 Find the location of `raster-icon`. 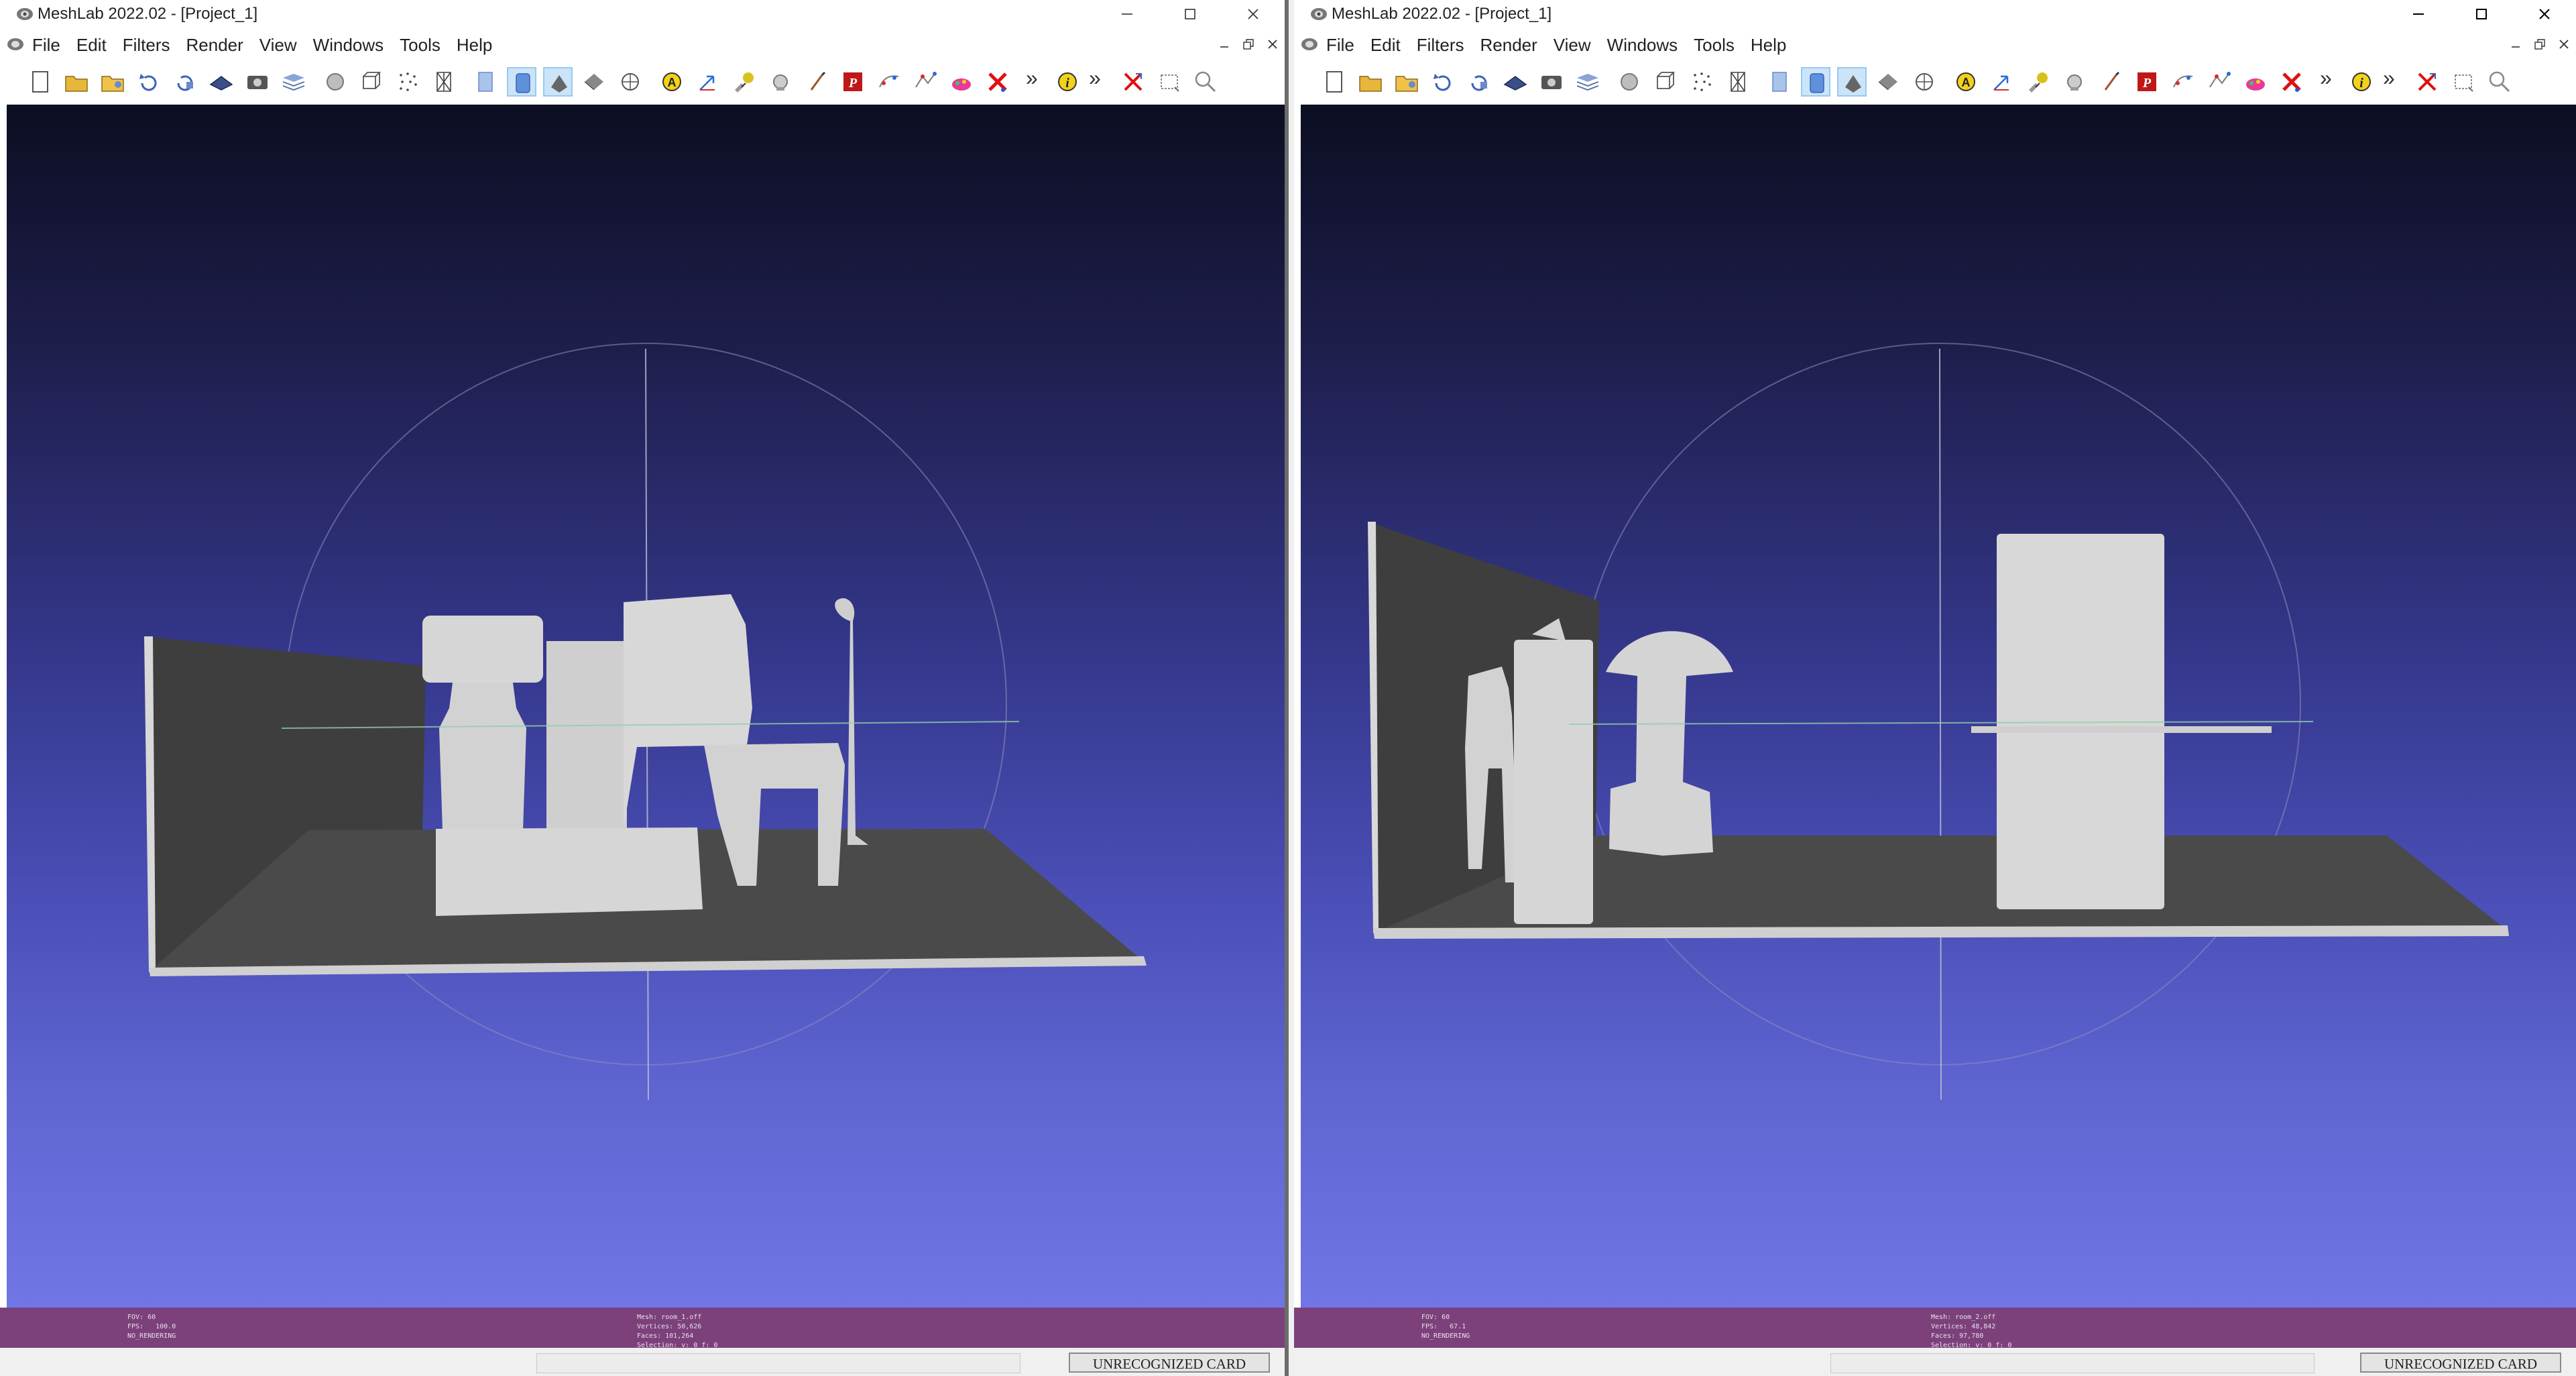

raster-icon is located at coordinates (335, 82).